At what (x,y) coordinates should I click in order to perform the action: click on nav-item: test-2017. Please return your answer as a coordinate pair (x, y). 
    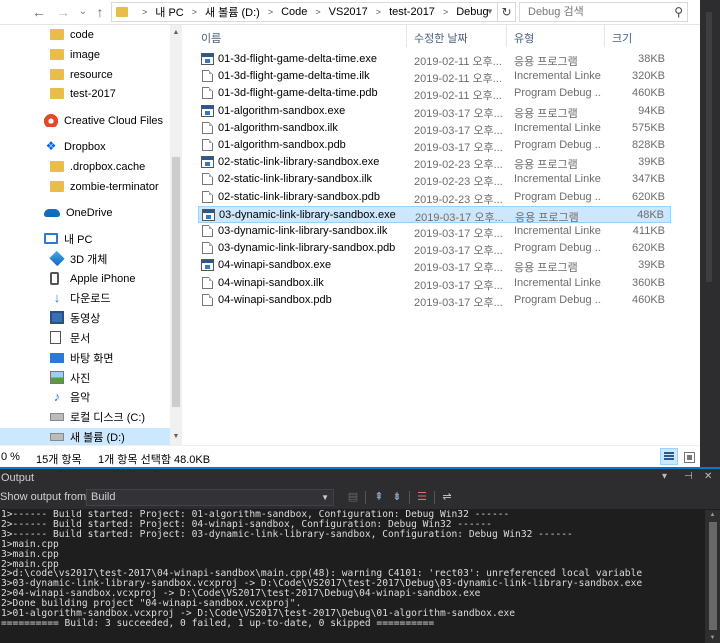
    Looking at the image, I should click on (83, 93).